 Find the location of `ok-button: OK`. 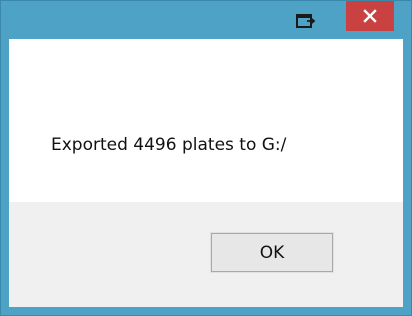

ok-button: OK is located at coordinates (272, 252).